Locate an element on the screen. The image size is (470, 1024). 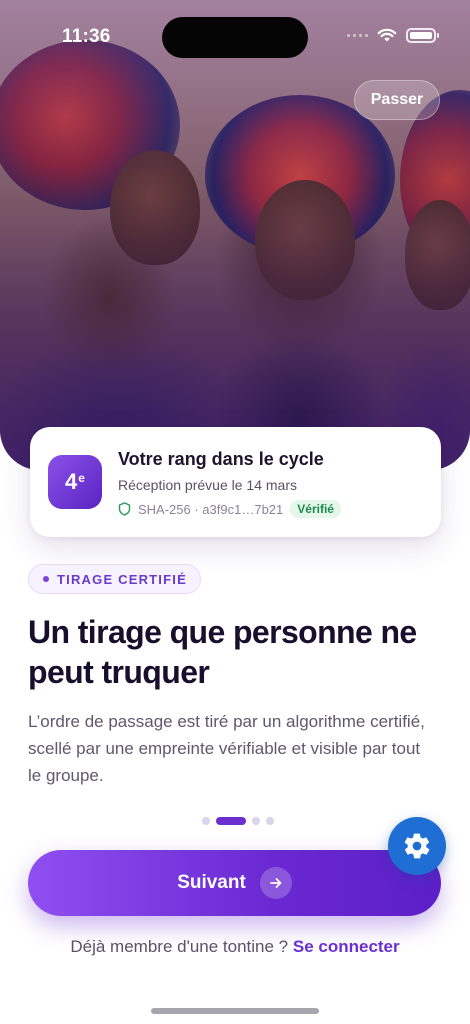
login-link: Se connecter is located at coordinates (346, 946).